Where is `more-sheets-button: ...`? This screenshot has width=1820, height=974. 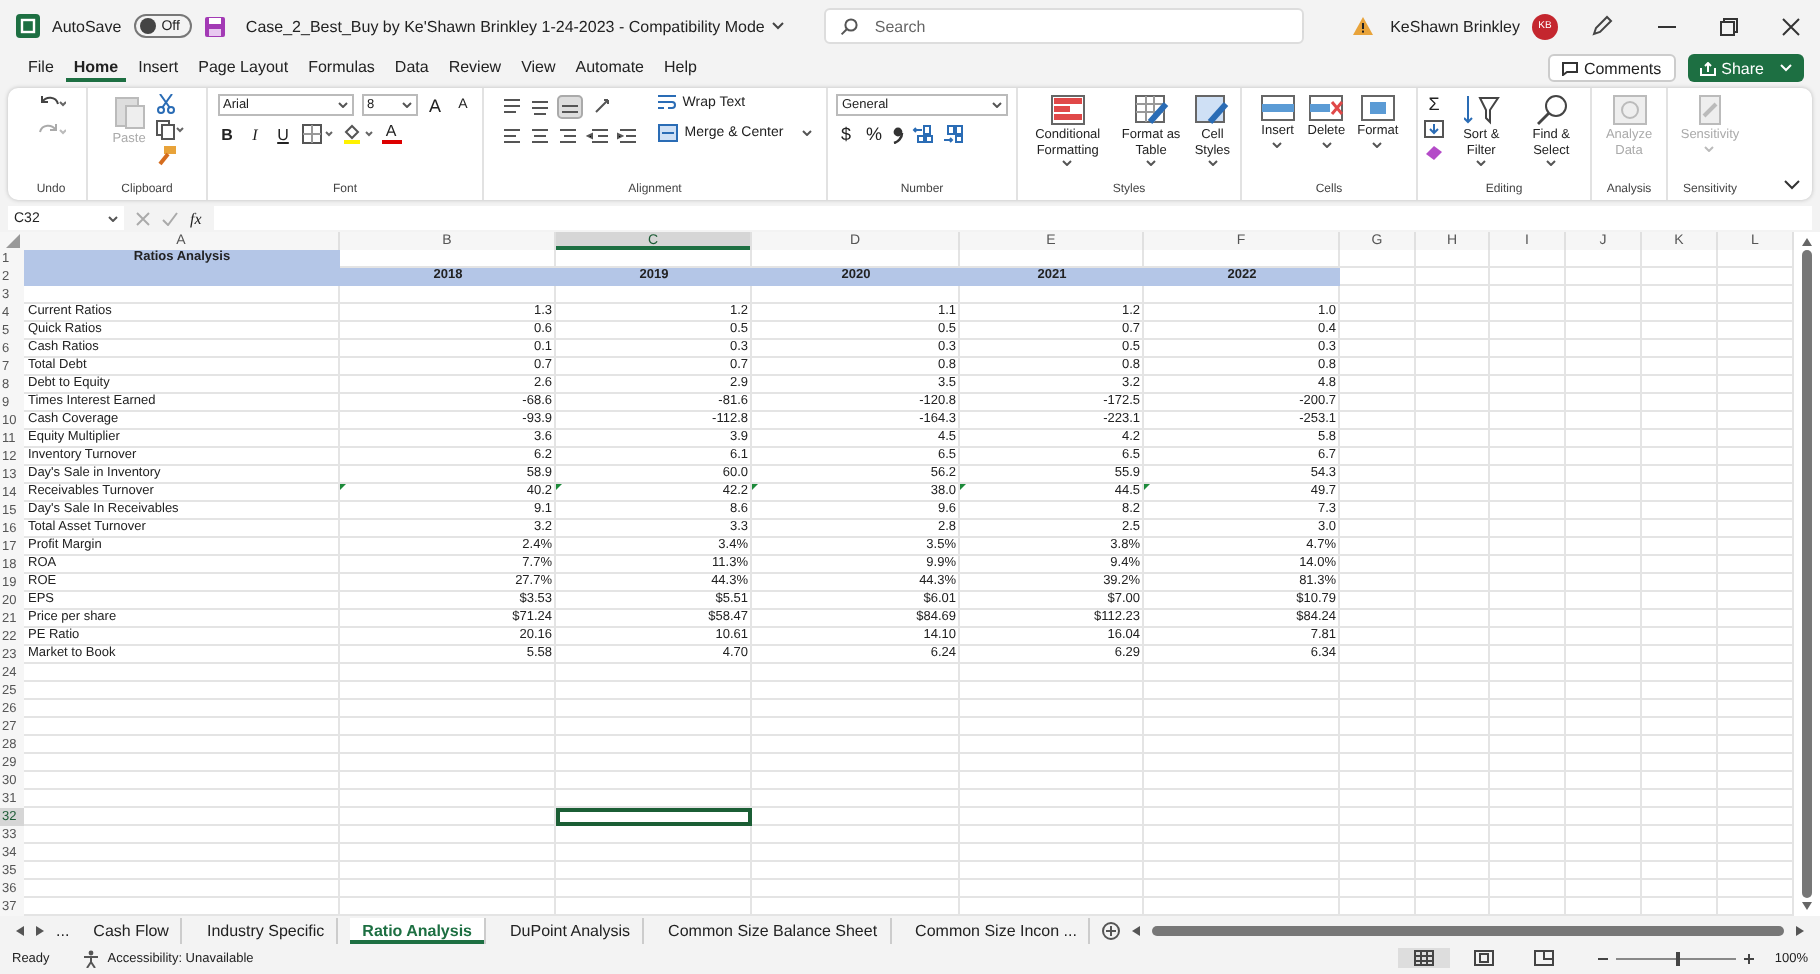
more-sheets-button: ... is located at coordinates (63, 930).